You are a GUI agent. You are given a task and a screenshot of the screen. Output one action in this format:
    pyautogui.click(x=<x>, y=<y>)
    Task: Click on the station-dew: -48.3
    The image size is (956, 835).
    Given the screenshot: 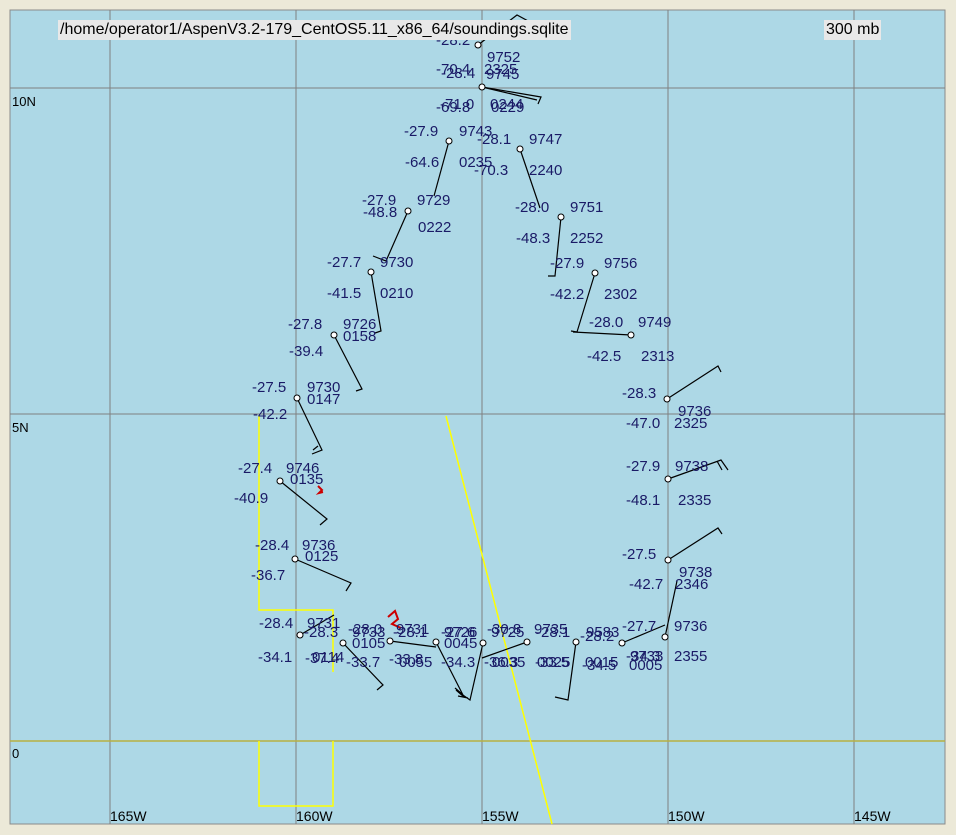 What is the action you would take?
    pyautogui.click(x=533, y=238)
    